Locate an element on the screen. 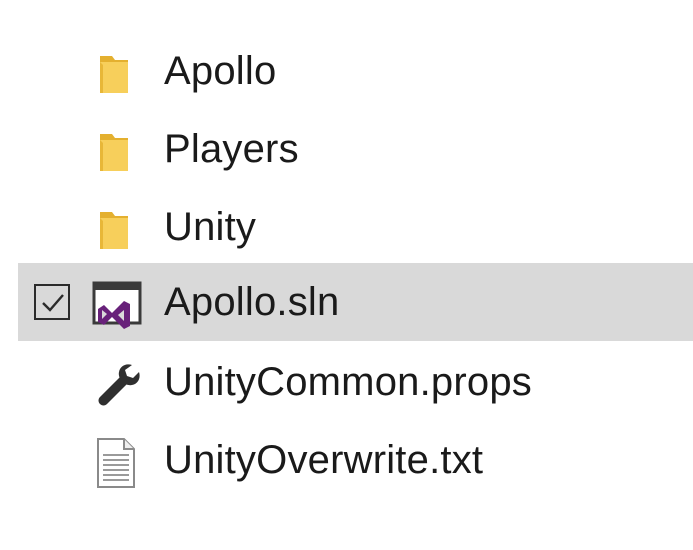 The image size is (693, 550). file-item-apollo: Apollo is located at coordinates (355, 71).